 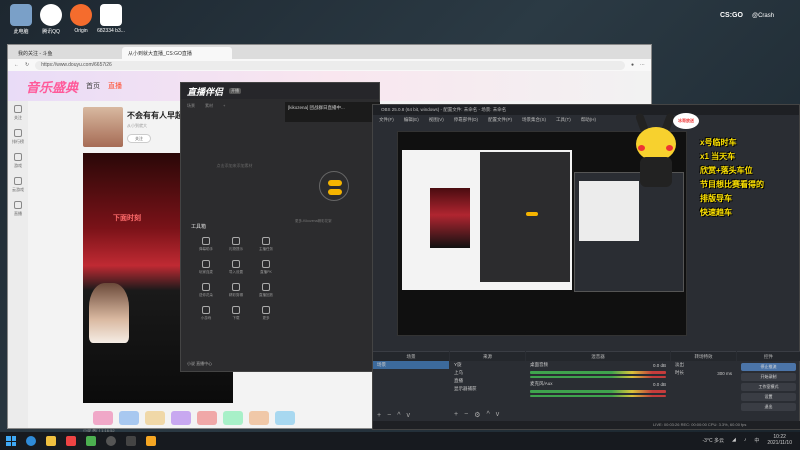 What do you see at coordinates (27, 65) in the screenshot?
I see `refresh-icon: ↻` at bounding box center [27, 65].